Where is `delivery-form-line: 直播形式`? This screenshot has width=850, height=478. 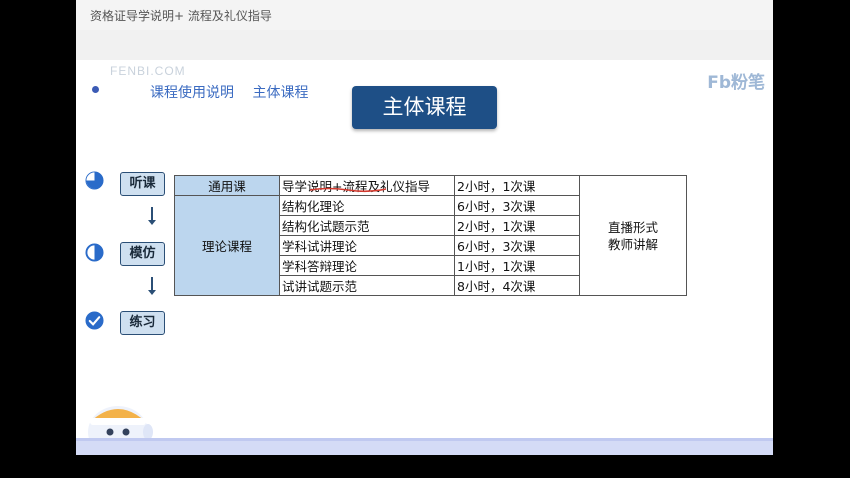 delivery-form-line: 直播形式 is located at coordinates (632, 227).